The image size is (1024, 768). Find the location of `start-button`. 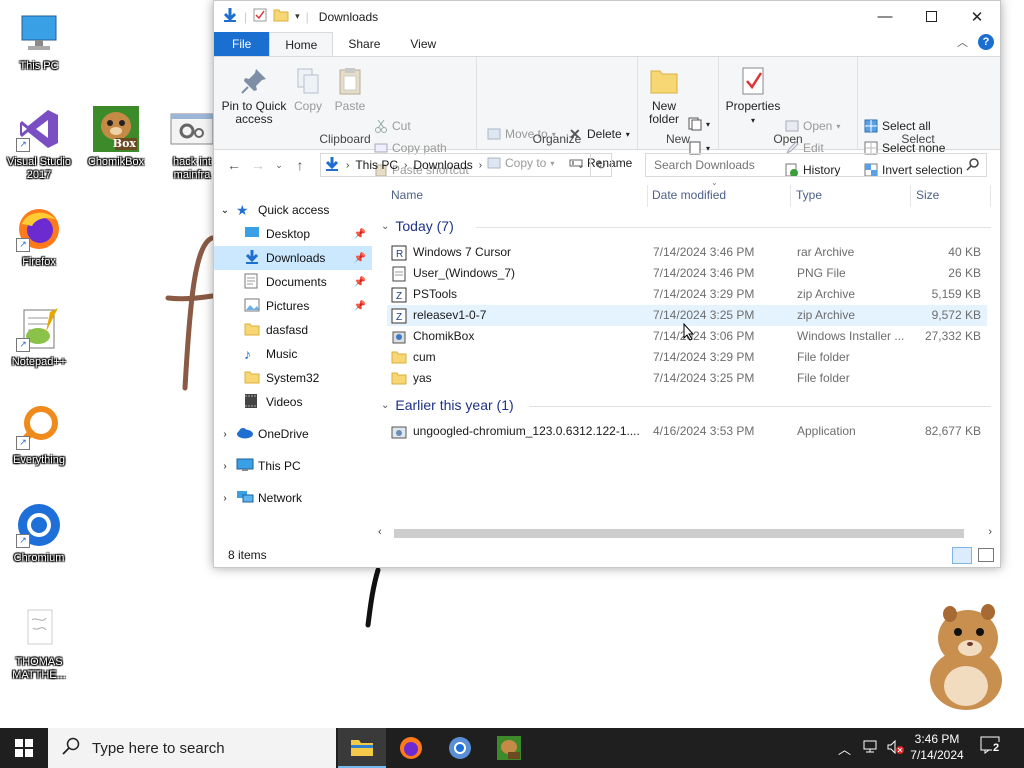

start-button is located at coordinates (24, 748).